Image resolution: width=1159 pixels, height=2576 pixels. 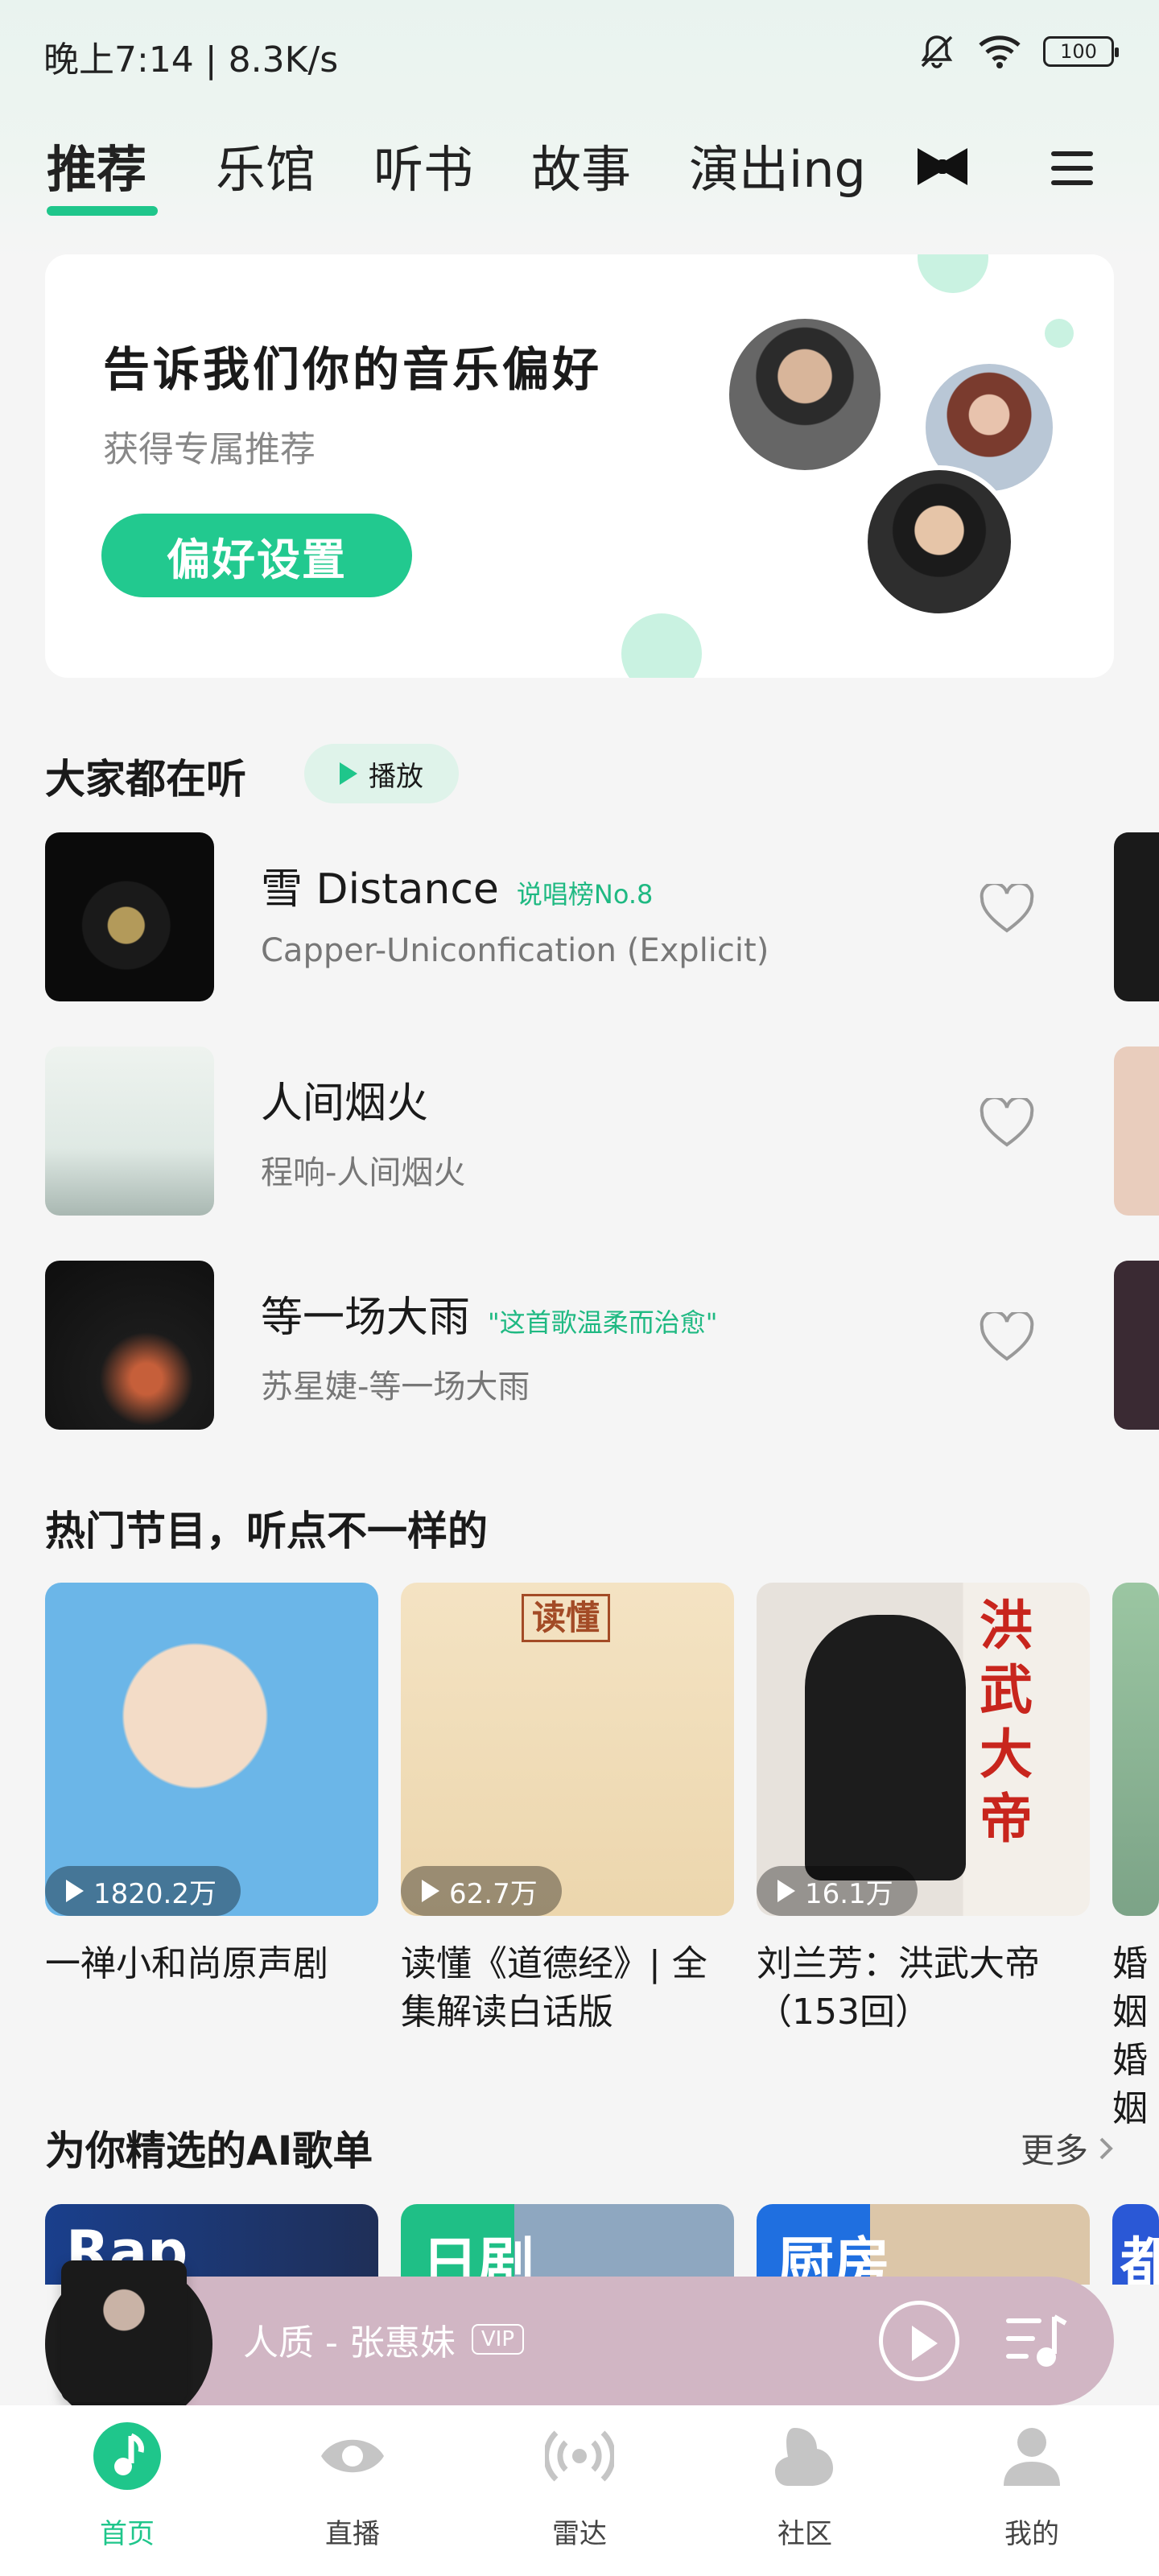 What do you see at coordinates (1072, 168) in the screenshot?
I see `menu-icon` at bounding box center [1072, 168].